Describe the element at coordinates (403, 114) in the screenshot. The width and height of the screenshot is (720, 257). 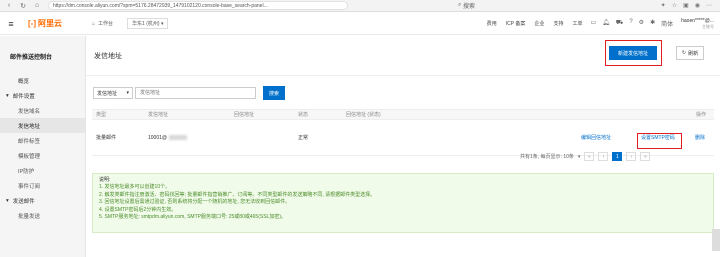
I see `table-header: 类型 发信地址 回信地址 状态 回信地址 (状态) 操作` at that location.